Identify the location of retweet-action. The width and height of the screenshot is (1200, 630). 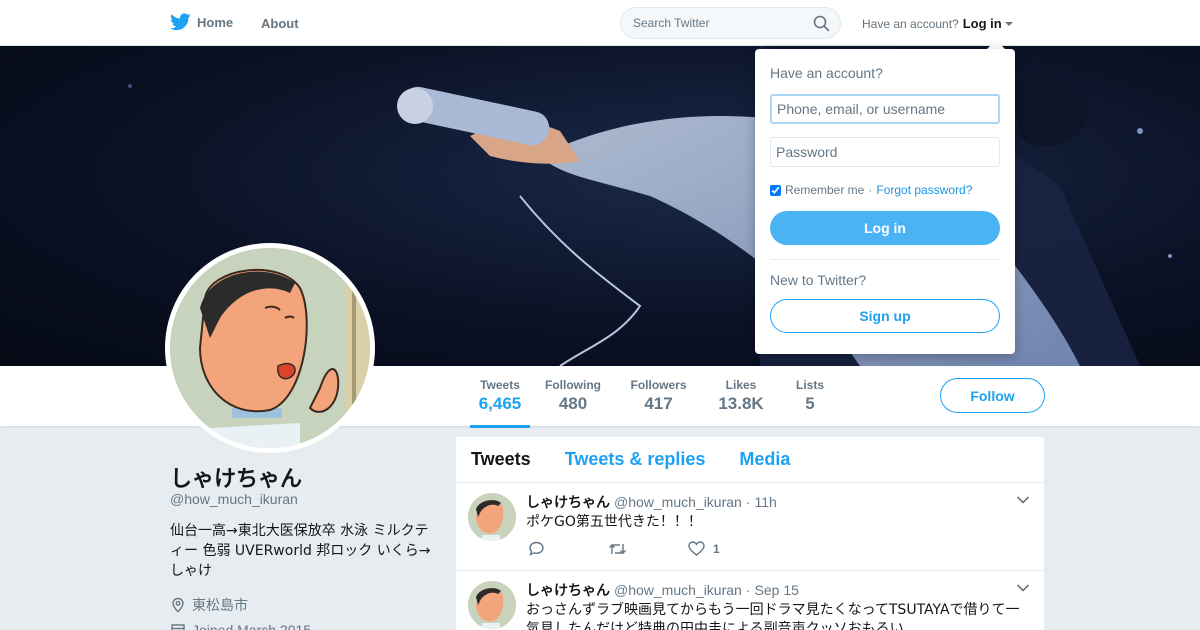
(648, 549).